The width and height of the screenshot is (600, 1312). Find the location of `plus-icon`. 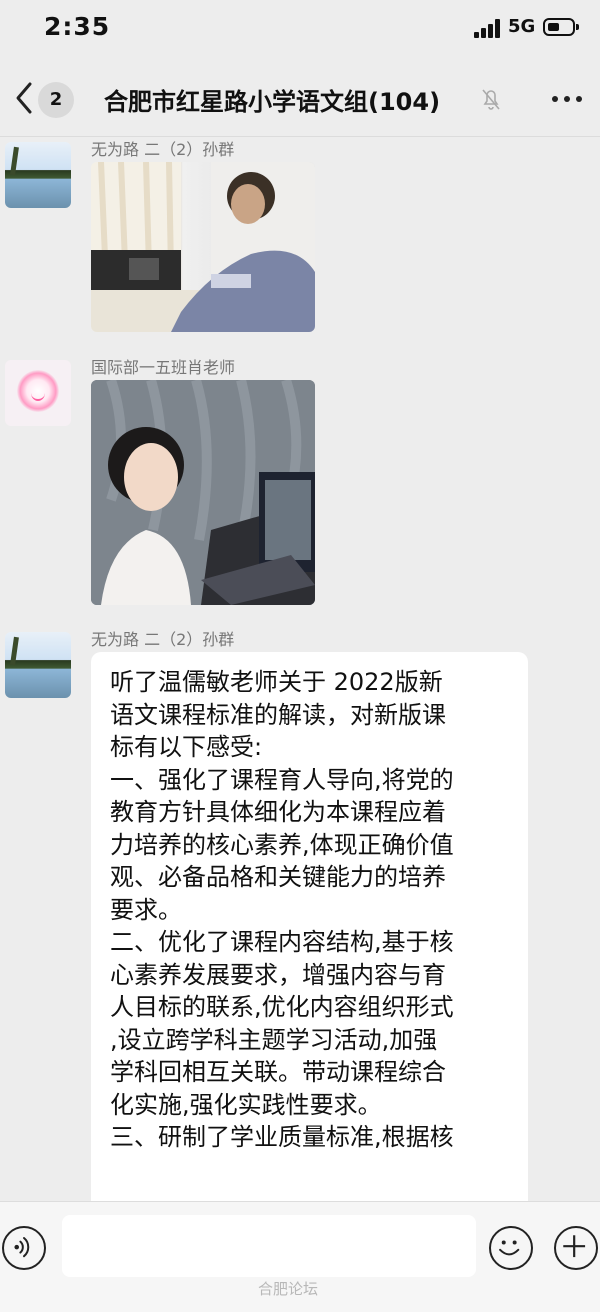

plus-icon is located at coordinates (576, 1248).